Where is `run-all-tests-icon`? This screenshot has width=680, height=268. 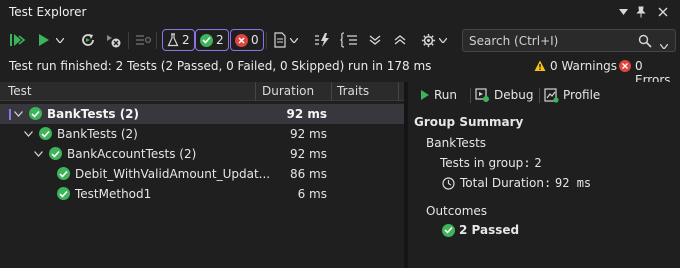 run-all-tests-icon is located at coordinates (18, 40).